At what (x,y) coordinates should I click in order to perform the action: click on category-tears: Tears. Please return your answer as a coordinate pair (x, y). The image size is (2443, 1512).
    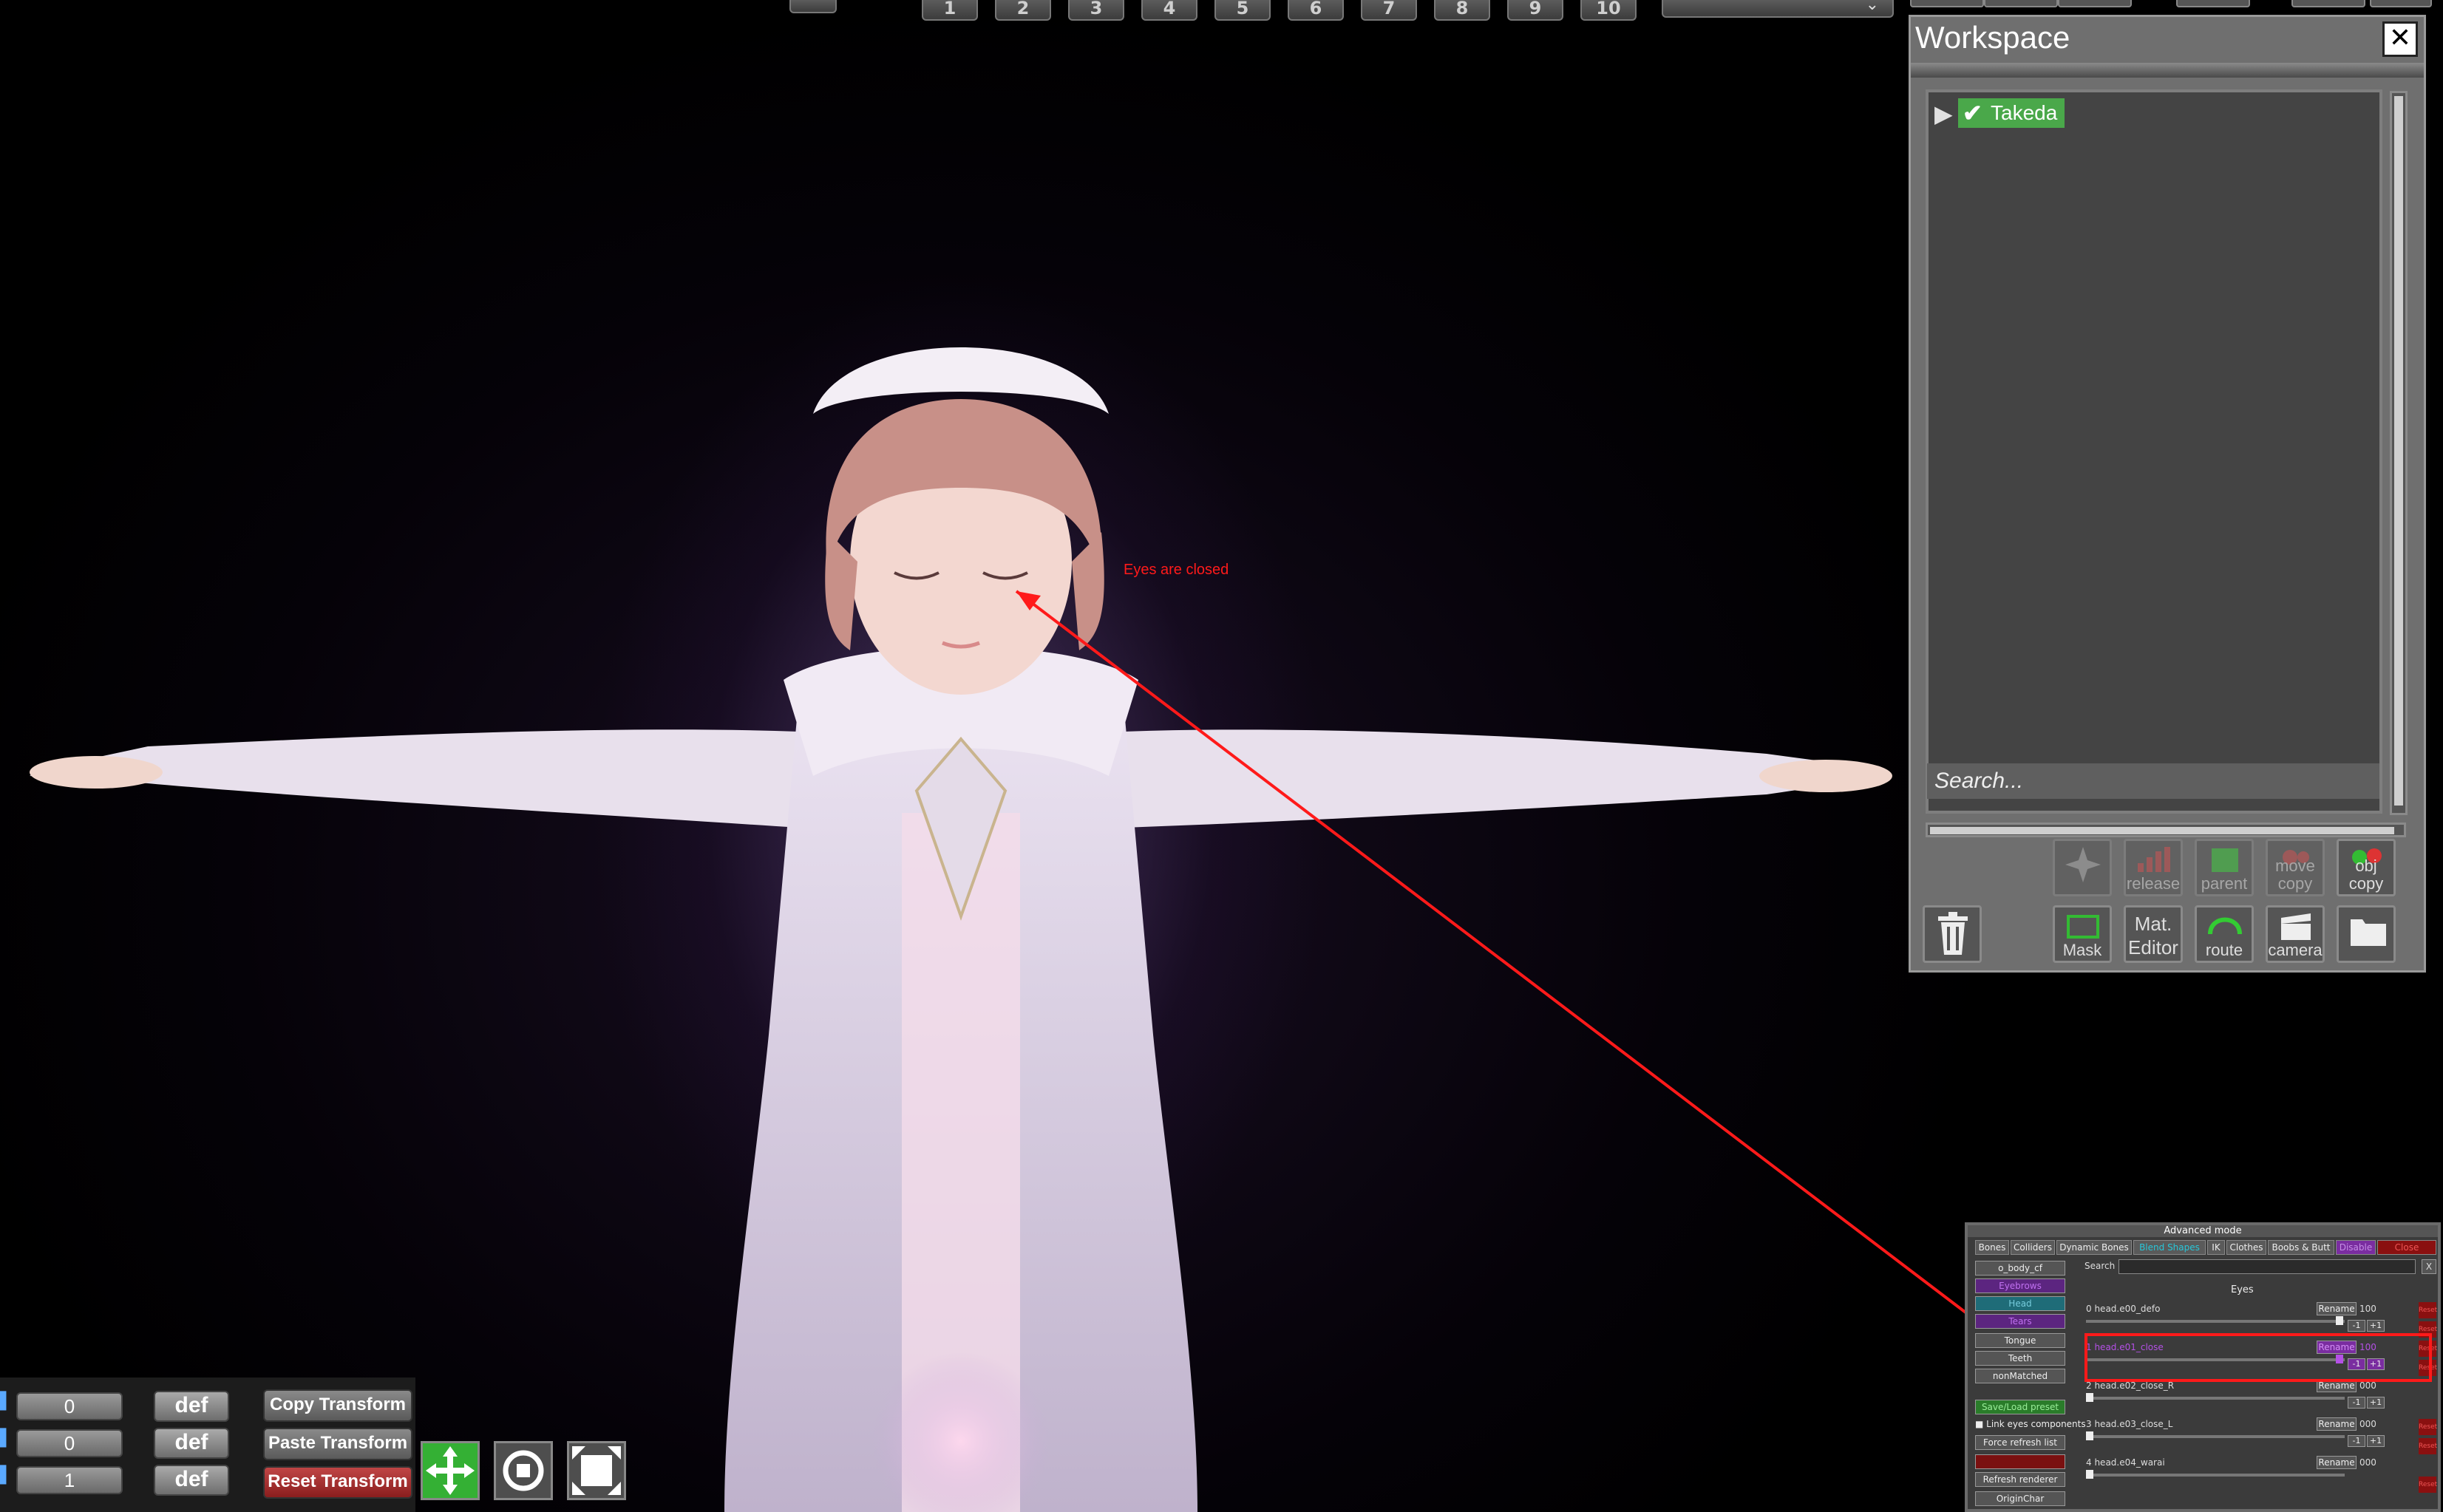
    Looking at the image, I should click on (2020, 1322).